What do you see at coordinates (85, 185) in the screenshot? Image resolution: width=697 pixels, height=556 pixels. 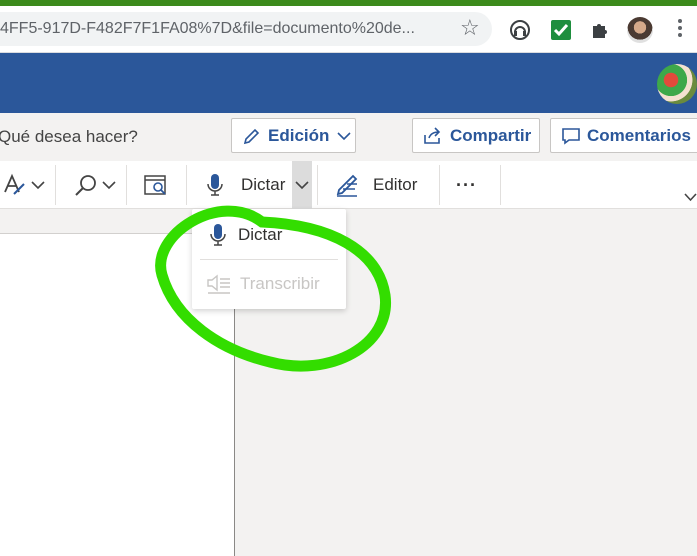 I see `search-icon` at bounding box center [85, 185].